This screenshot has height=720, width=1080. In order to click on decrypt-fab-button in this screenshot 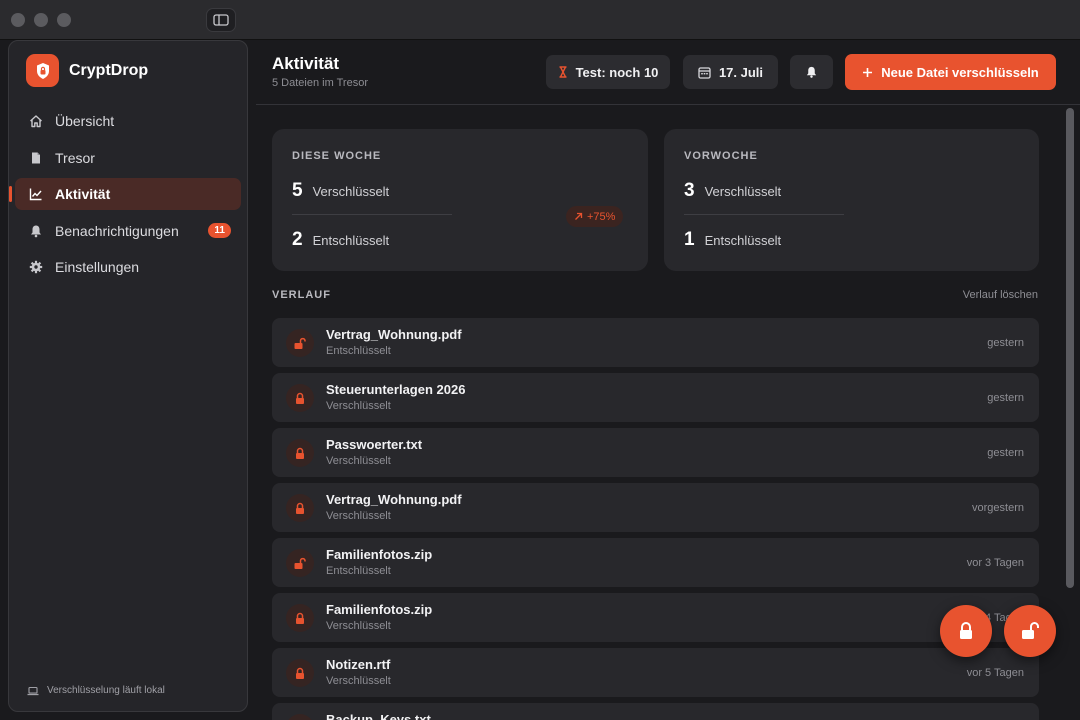, I will do `click(1030, 631)`.